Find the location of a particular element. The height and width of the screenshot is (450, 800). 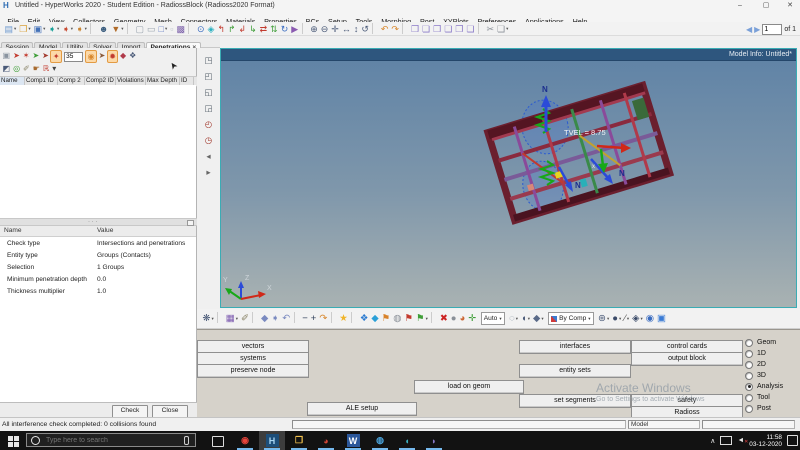

performance-monitor-icon: ▣ is located at coordinates (662, 319).